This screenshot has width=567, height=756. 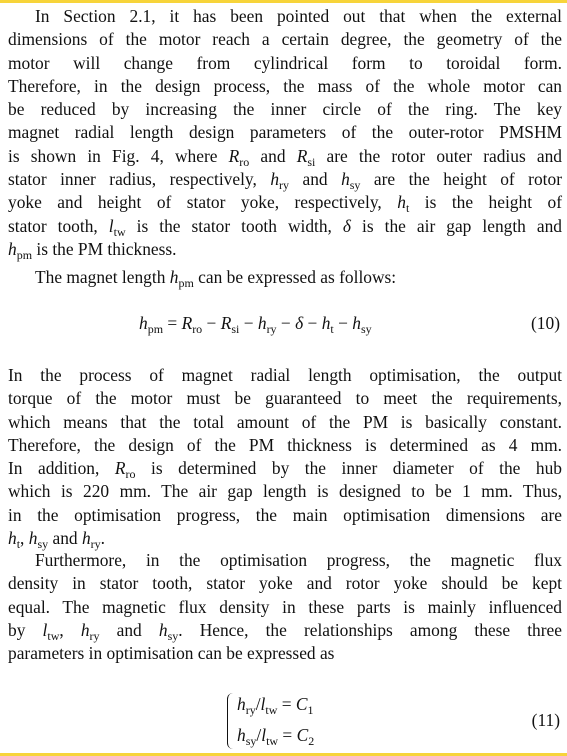 I want to click on math-subscript: 2, so click(x=311, y=741).